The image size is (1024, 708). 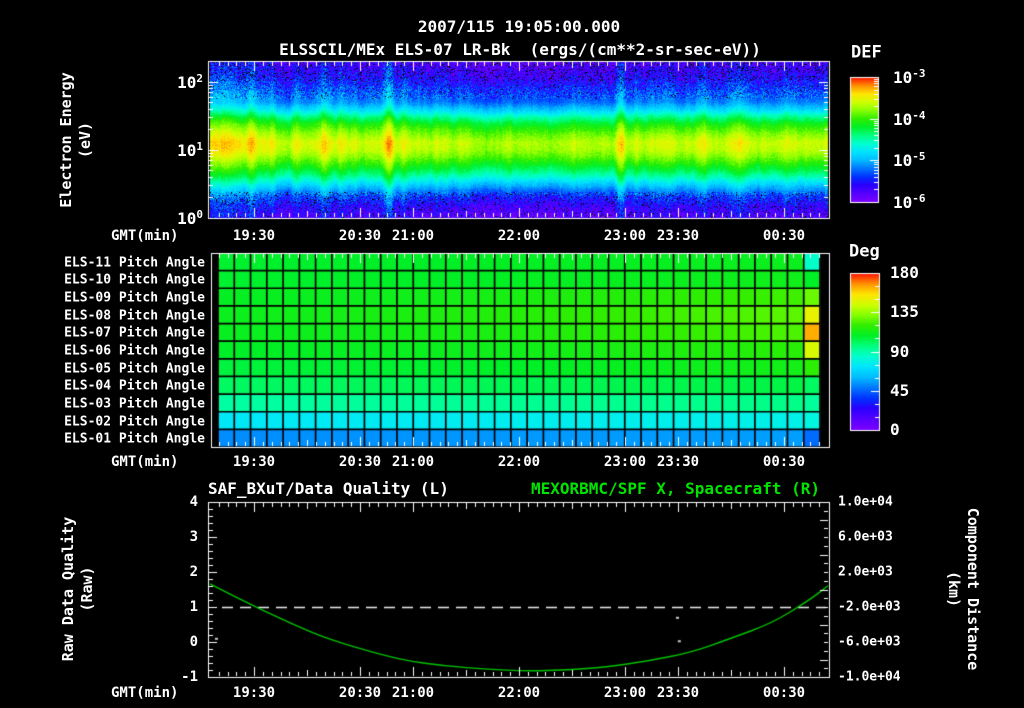 What do you see at coordinates (413, 236) in the screenshot?
I see `time-tick-label-top: 21:00` at bounding box center [413, 236].